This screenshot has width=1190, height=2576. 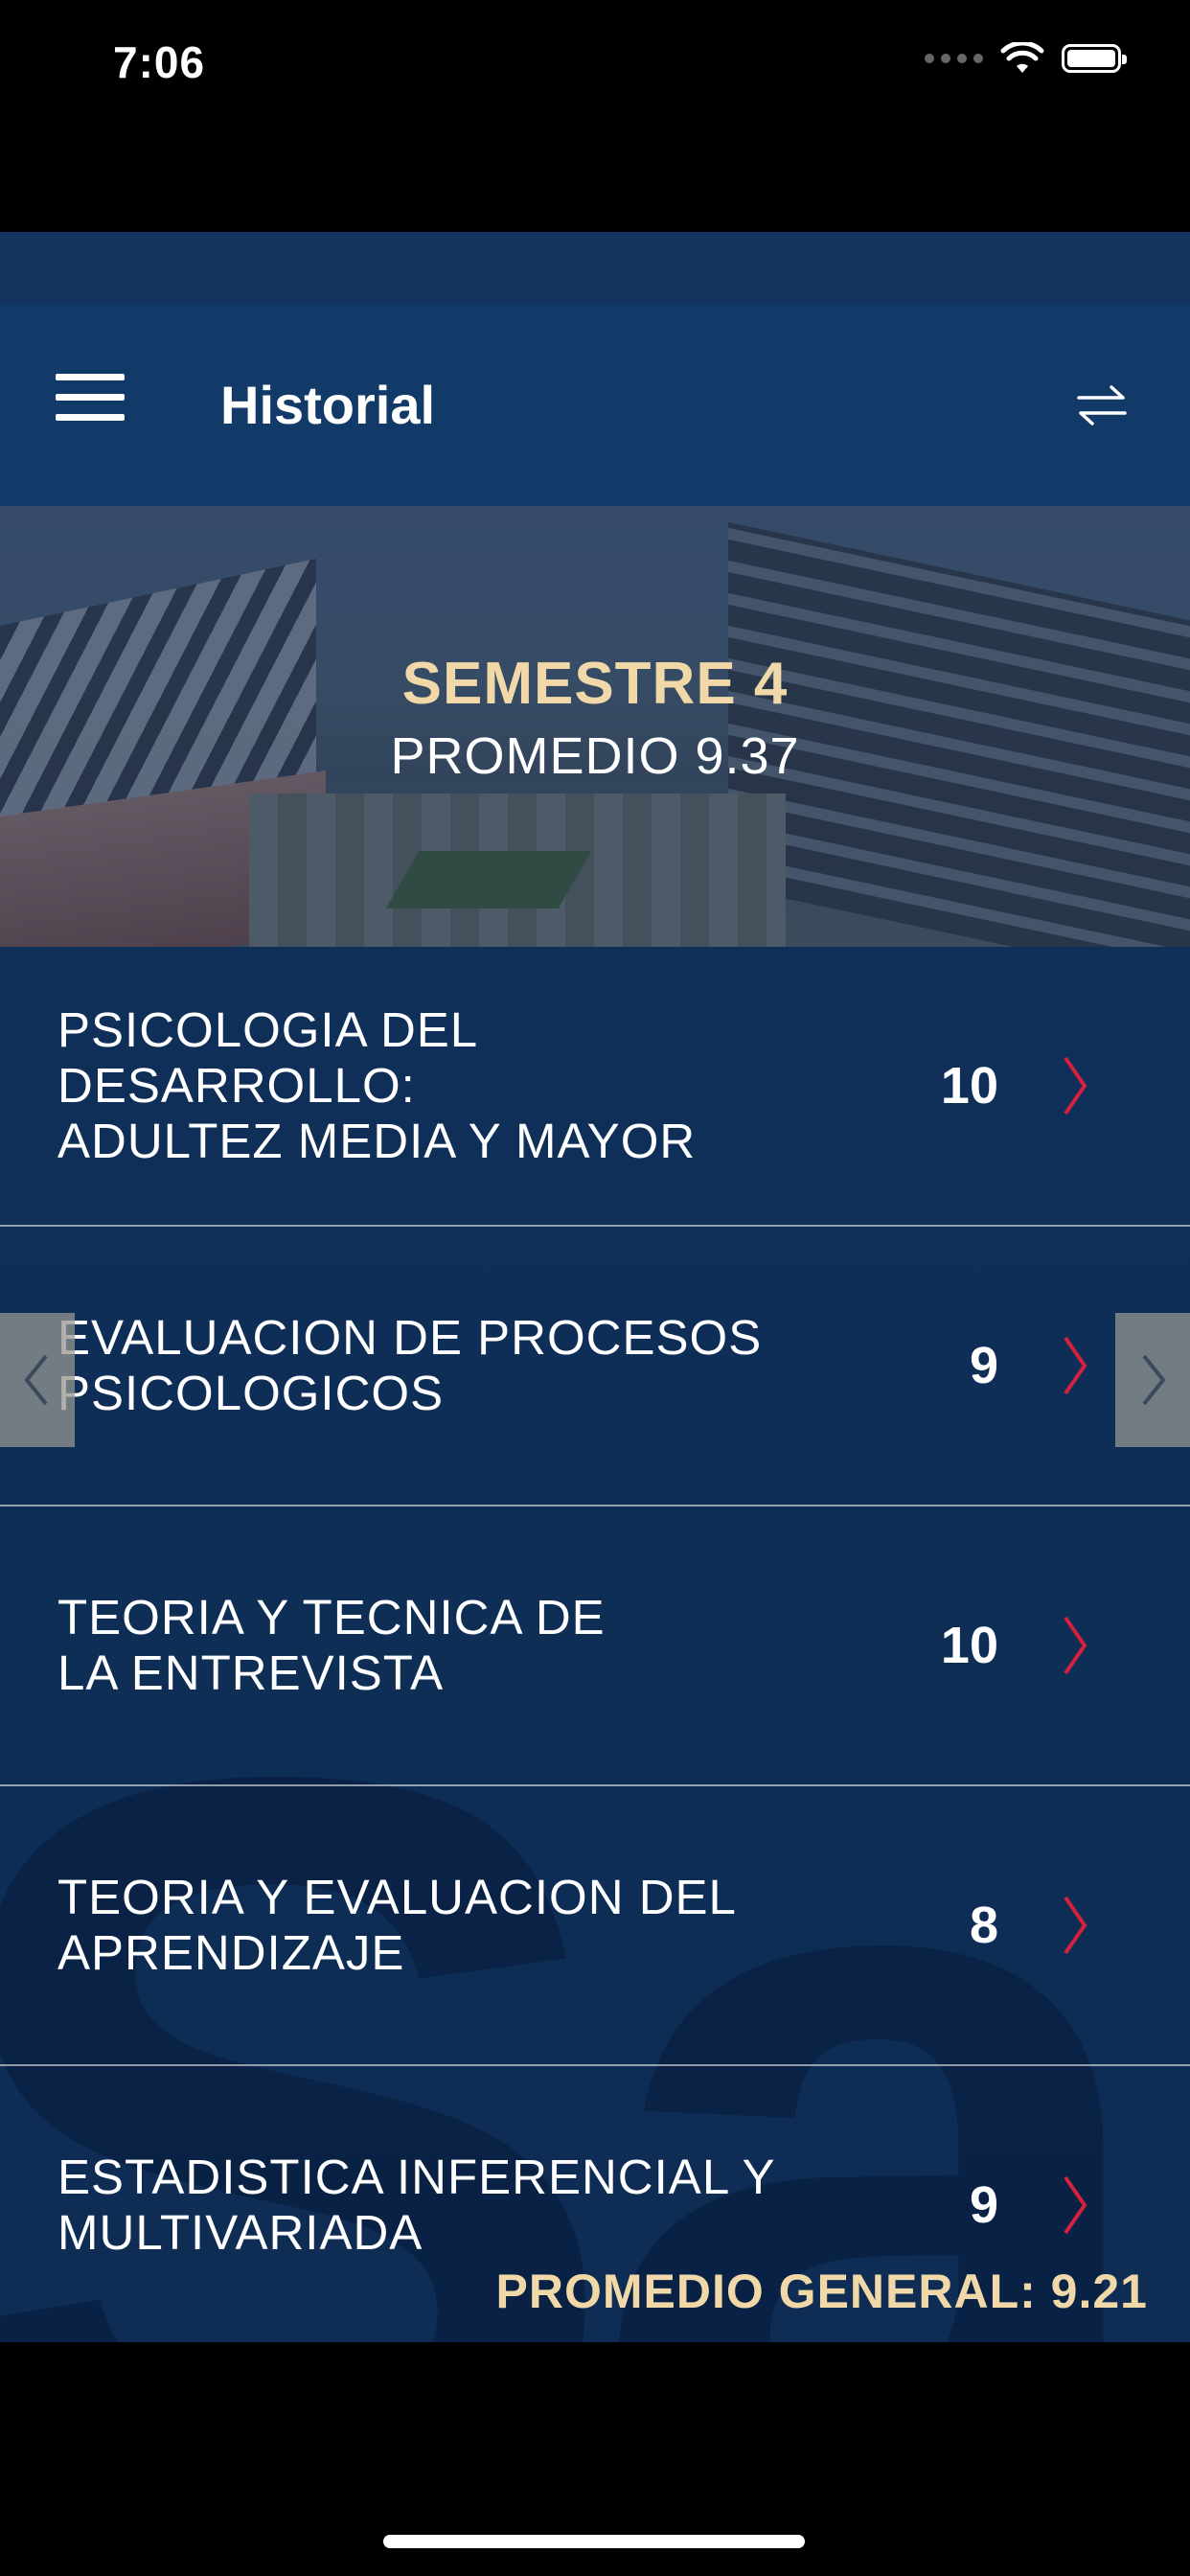 I want to click on subject-name: TEORIA Y EVALUACION DEL APRENDIZAJE, so click(x=397, y=1925).